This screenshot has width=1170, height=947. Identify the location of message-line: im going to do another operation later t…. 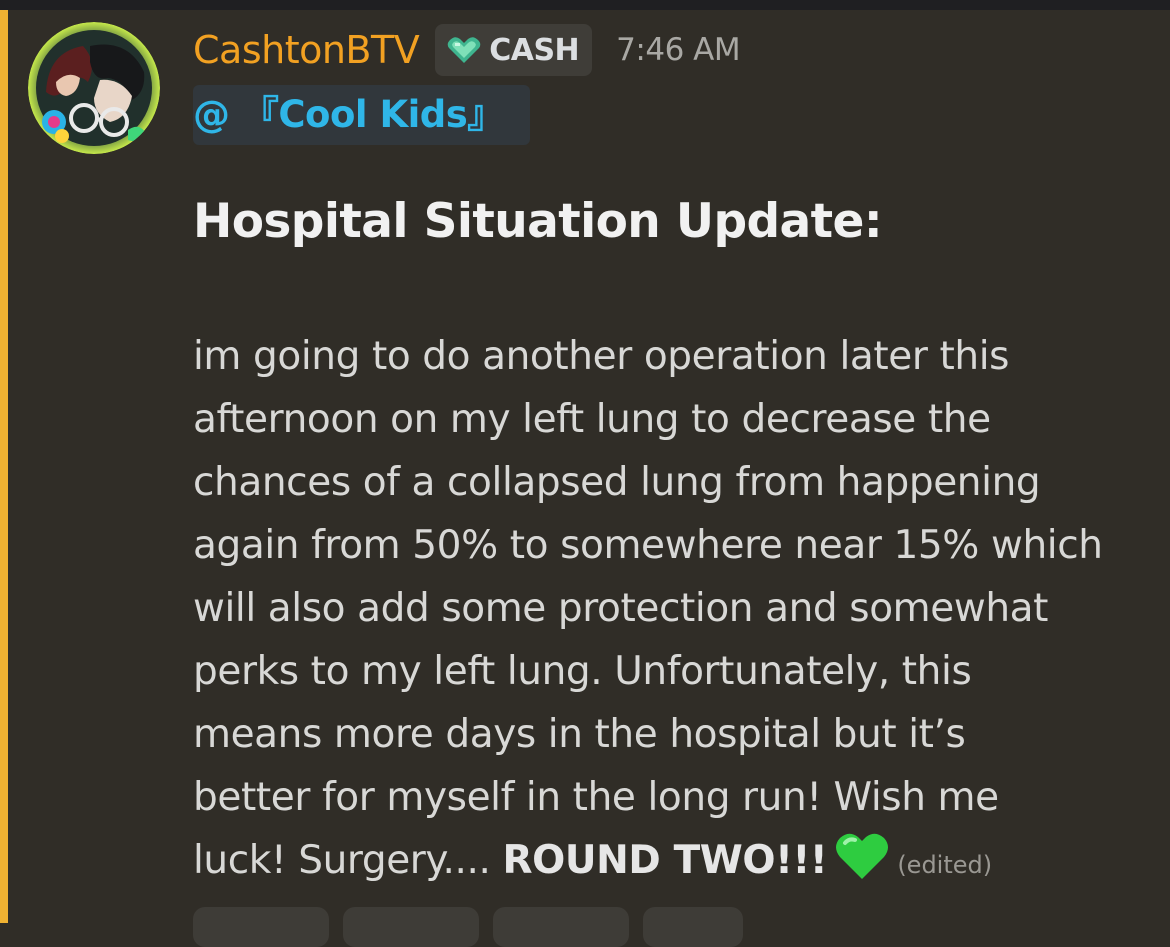
(601, 356).